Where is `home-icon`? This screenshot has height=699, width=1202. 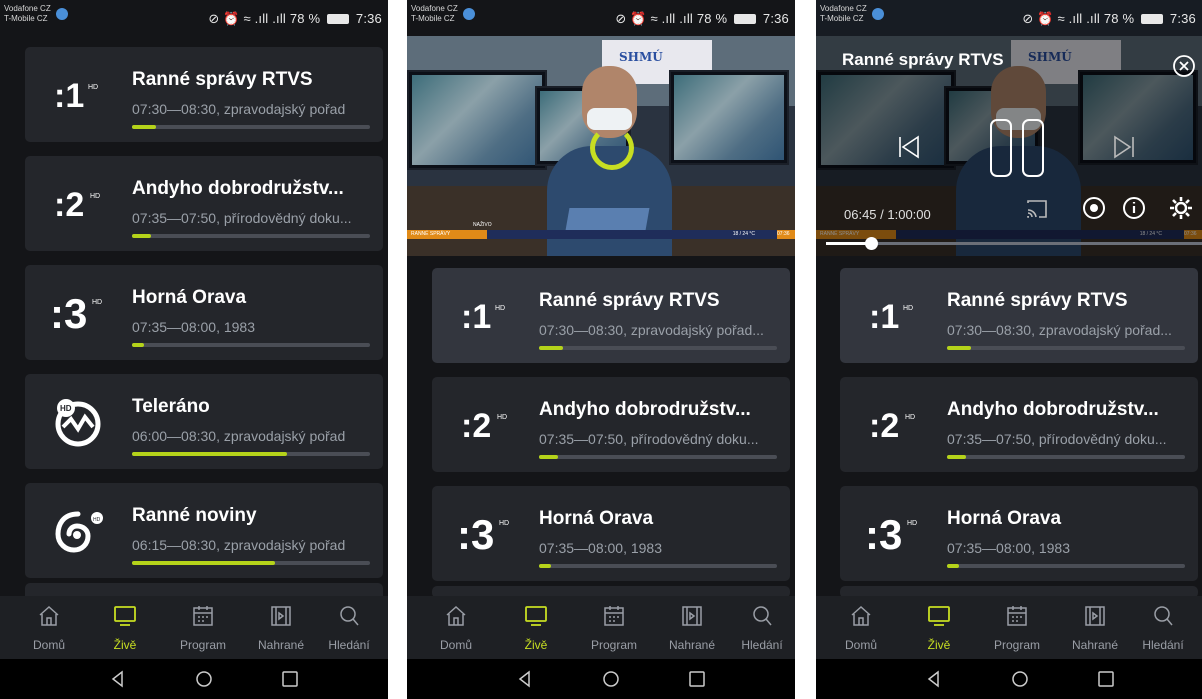 home-icon is located at coordinates (456, 615).